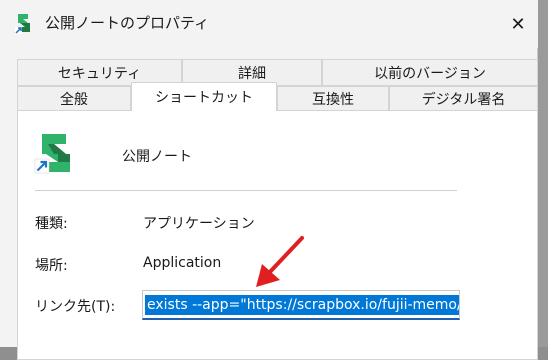  I want to click on divider, so click(246, 190).